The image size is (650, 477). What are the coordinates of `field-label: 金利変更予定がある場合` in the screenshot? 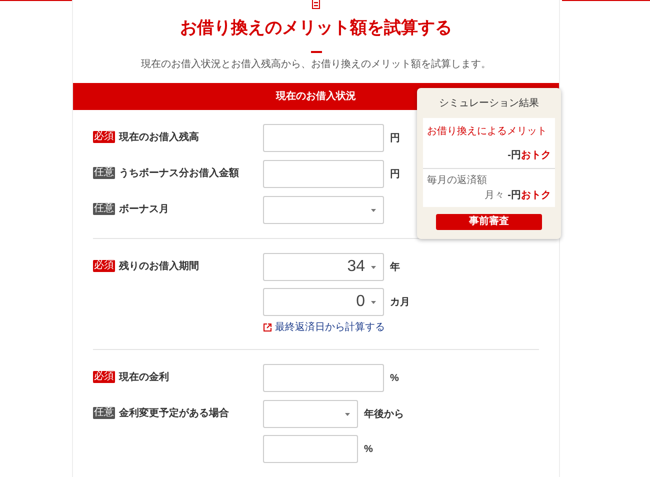 It's located at (174, 413).